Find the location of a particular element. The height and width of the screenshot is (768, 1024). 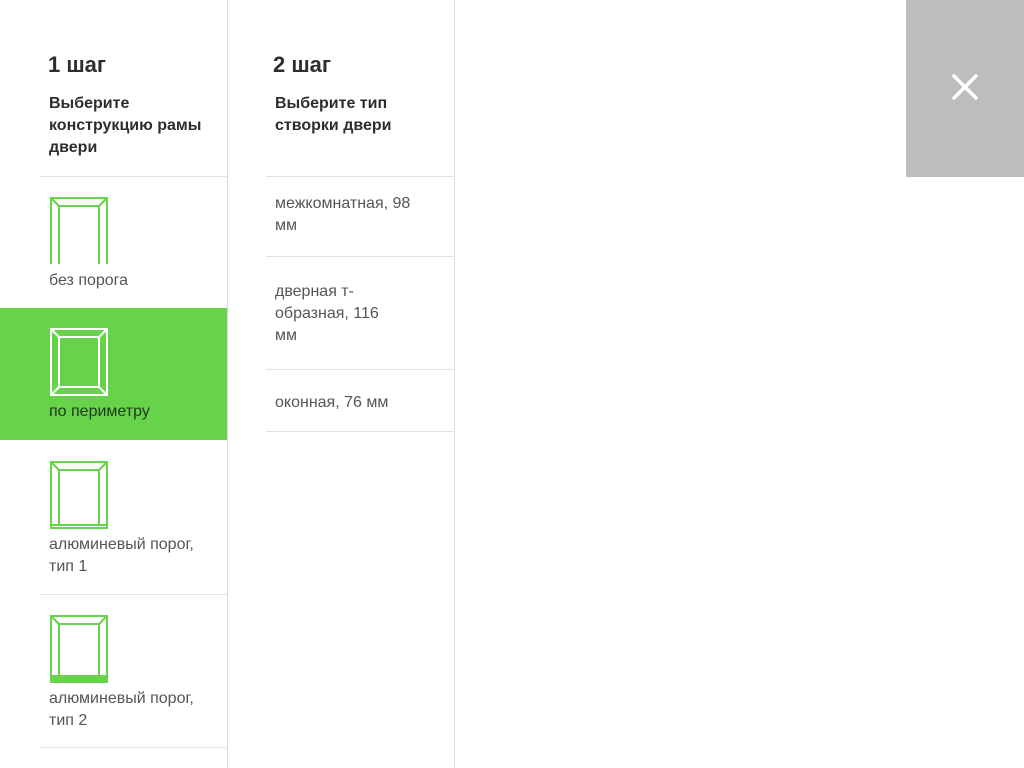

close-icon is located at coordinates (965, 87).